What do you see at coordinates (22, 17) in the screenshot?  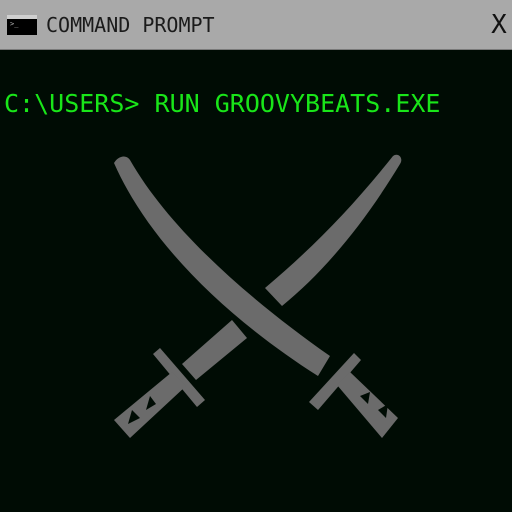 I see `terminal-icon-bar` at bounding box center [22, 17].